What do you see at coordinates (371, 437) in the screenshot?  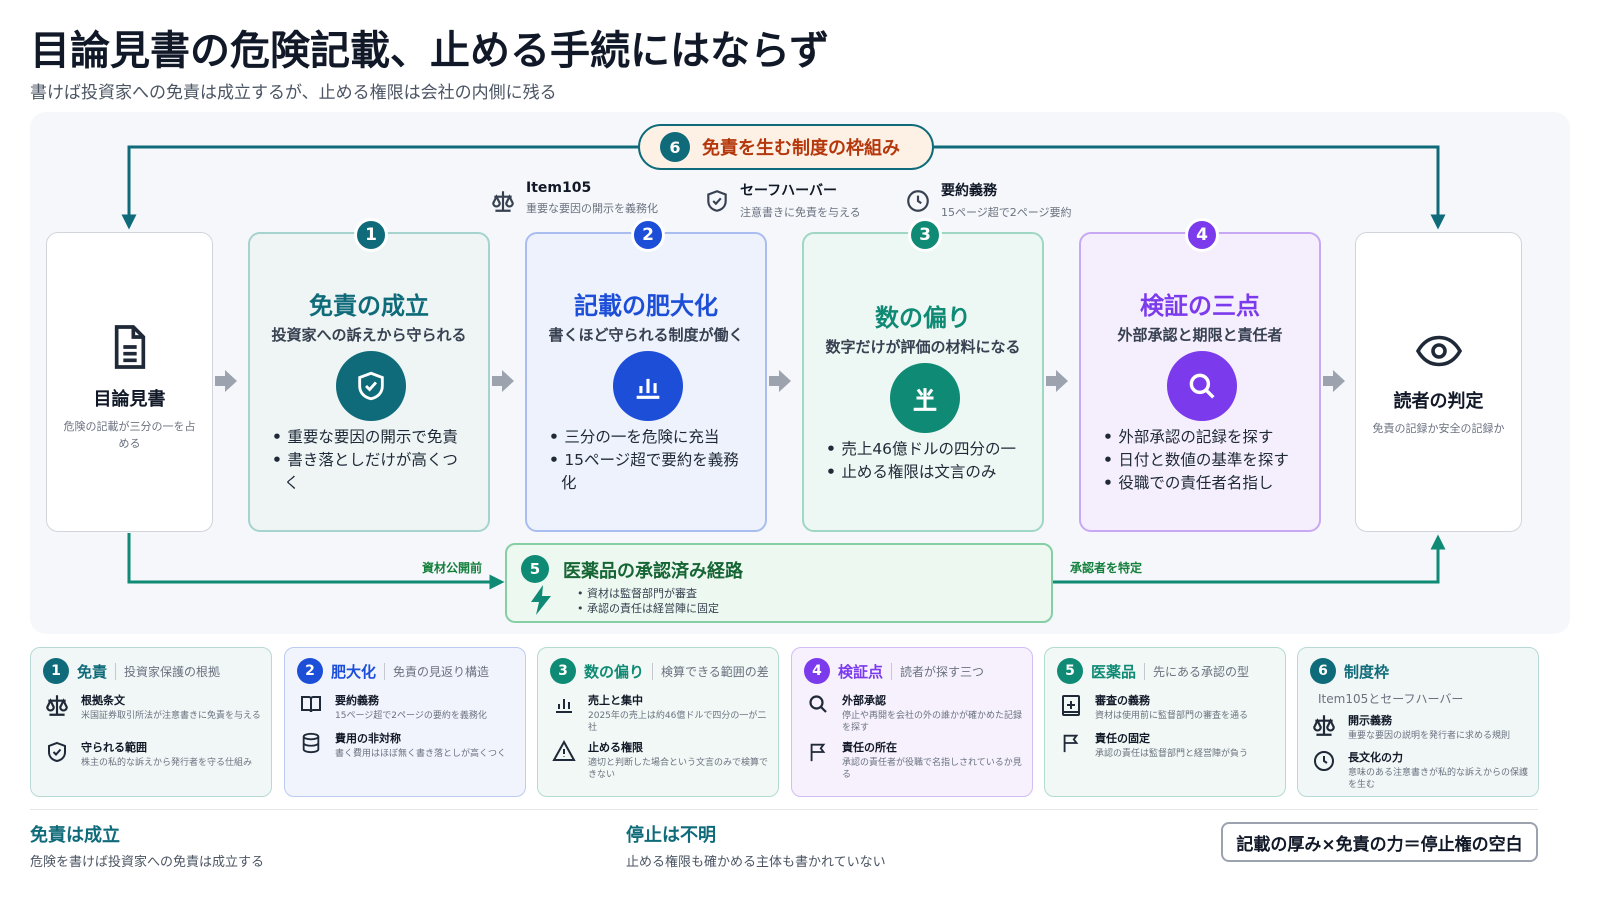 I see `step-bullet: 重要な要因の開示で免責` at bounding box center [371, 437].